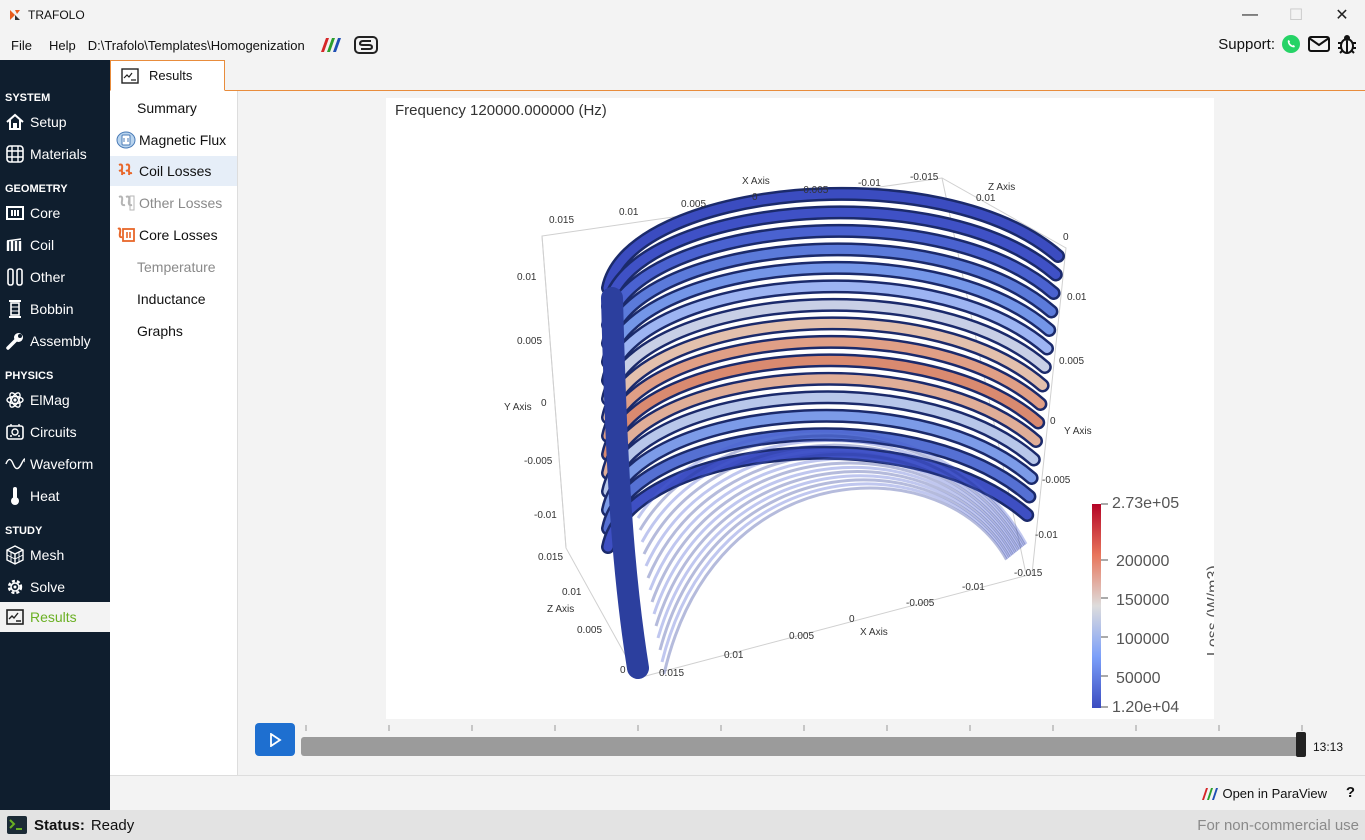 This screenshot has height=840, width=1365. I want to click on sidebar-item-waveform: Waveform, so click(55, 464).